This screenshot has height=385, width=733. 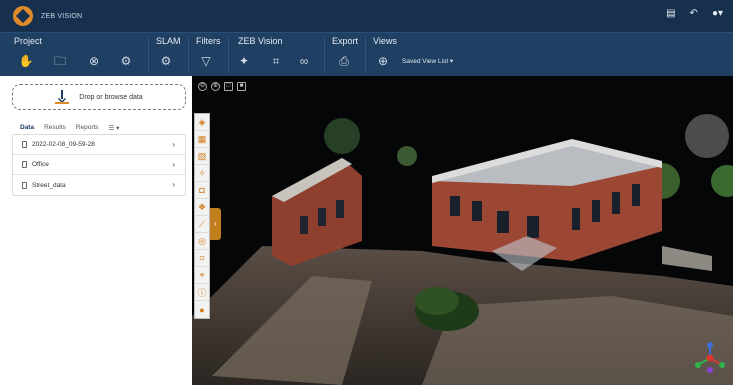 I want to click on filter-icon: ▽, so click(x=206, y=61).